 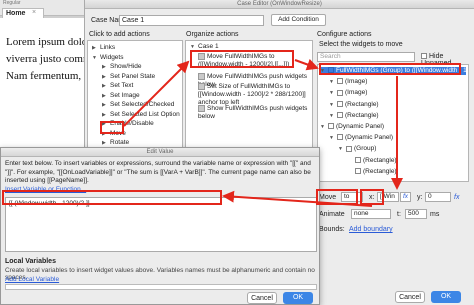 I want to click on widget-search-input: Search, so click(x=366, y=57).